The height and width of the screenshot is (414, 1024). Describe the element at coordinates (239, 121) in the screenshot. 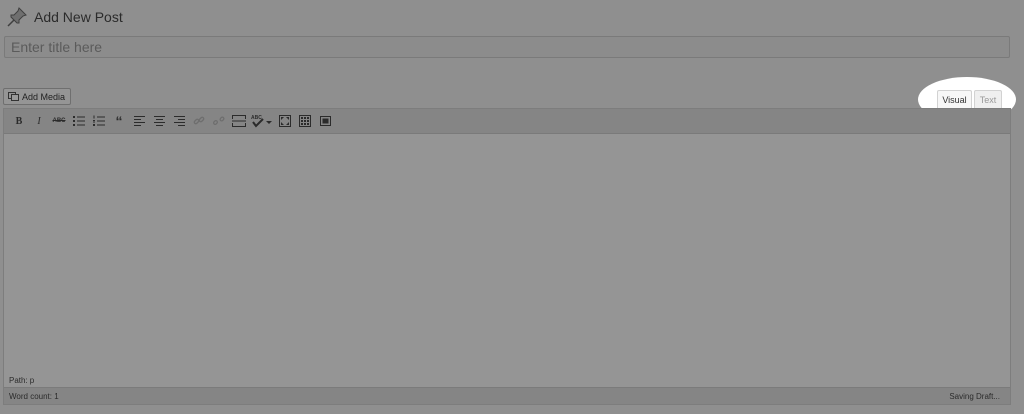

I see `insert-more-icon` at that location.